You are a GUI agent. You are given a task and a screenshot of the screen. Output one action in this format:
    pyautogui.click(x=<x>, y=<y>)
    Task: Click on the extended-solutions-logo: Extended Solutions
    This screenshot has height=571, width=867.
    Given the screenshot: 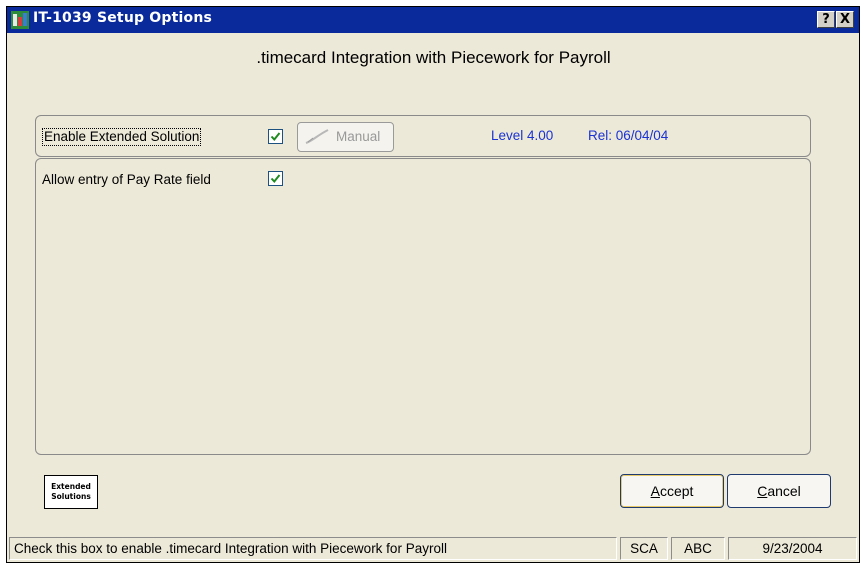 What is the action you would take?
    pyautogui.click(x=71, y=492)
    